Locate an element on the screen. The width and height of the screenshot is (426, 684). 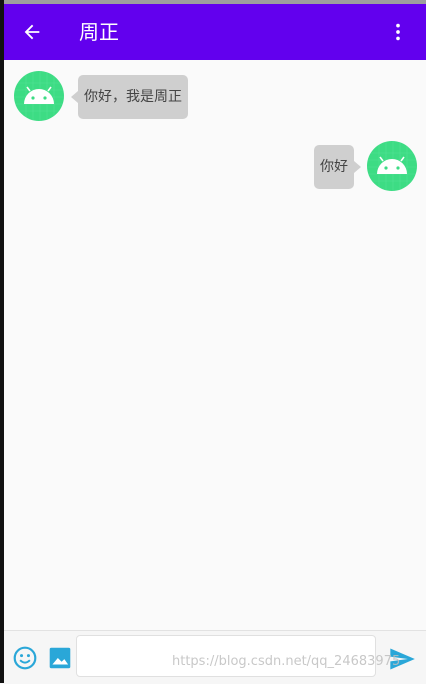
message-input is located at coordinates (226, 656).